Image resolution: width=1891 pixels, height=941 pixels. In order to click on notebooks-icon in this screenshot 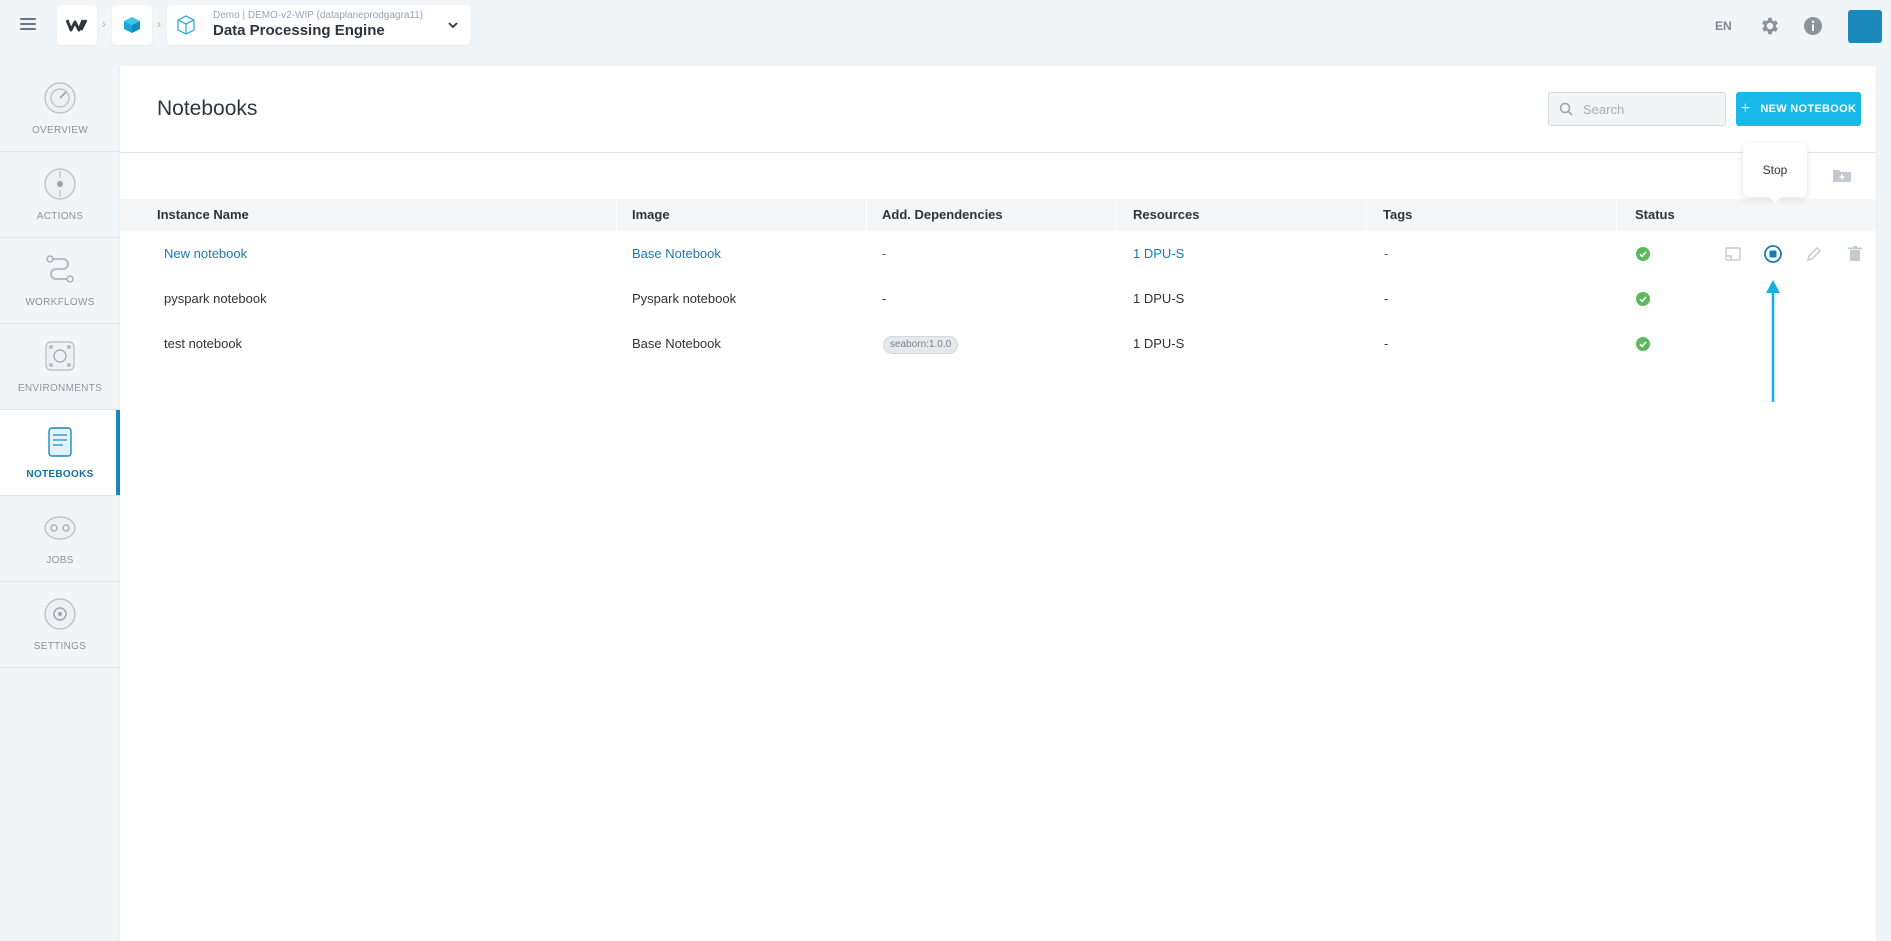, I will do `click(60, 442)`.